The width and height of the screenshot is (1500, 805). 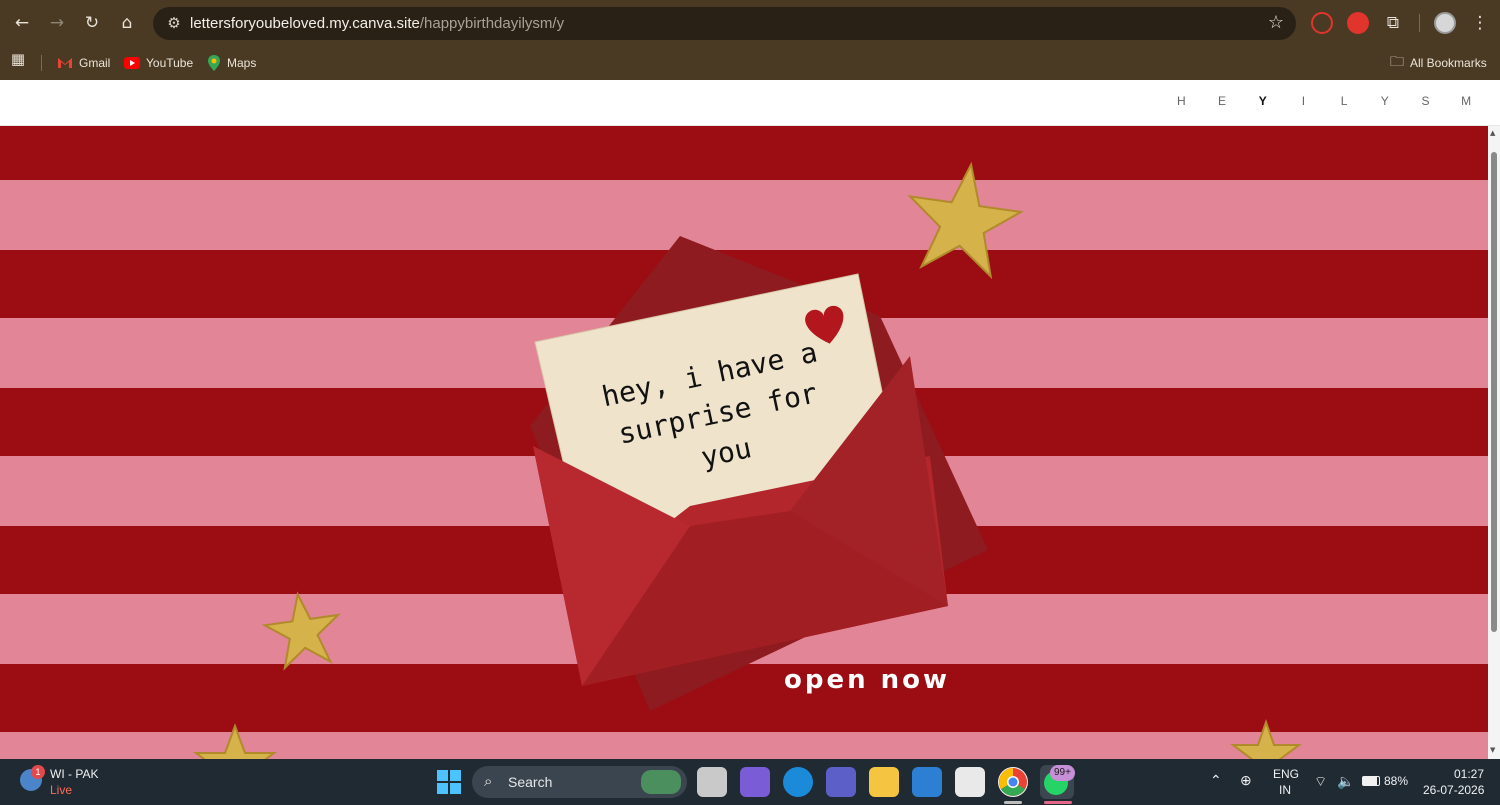 What do you see at coordinates (884, 782) in the screenshot?
I see `file-explorer-icon` at bounding box center [884, 782].